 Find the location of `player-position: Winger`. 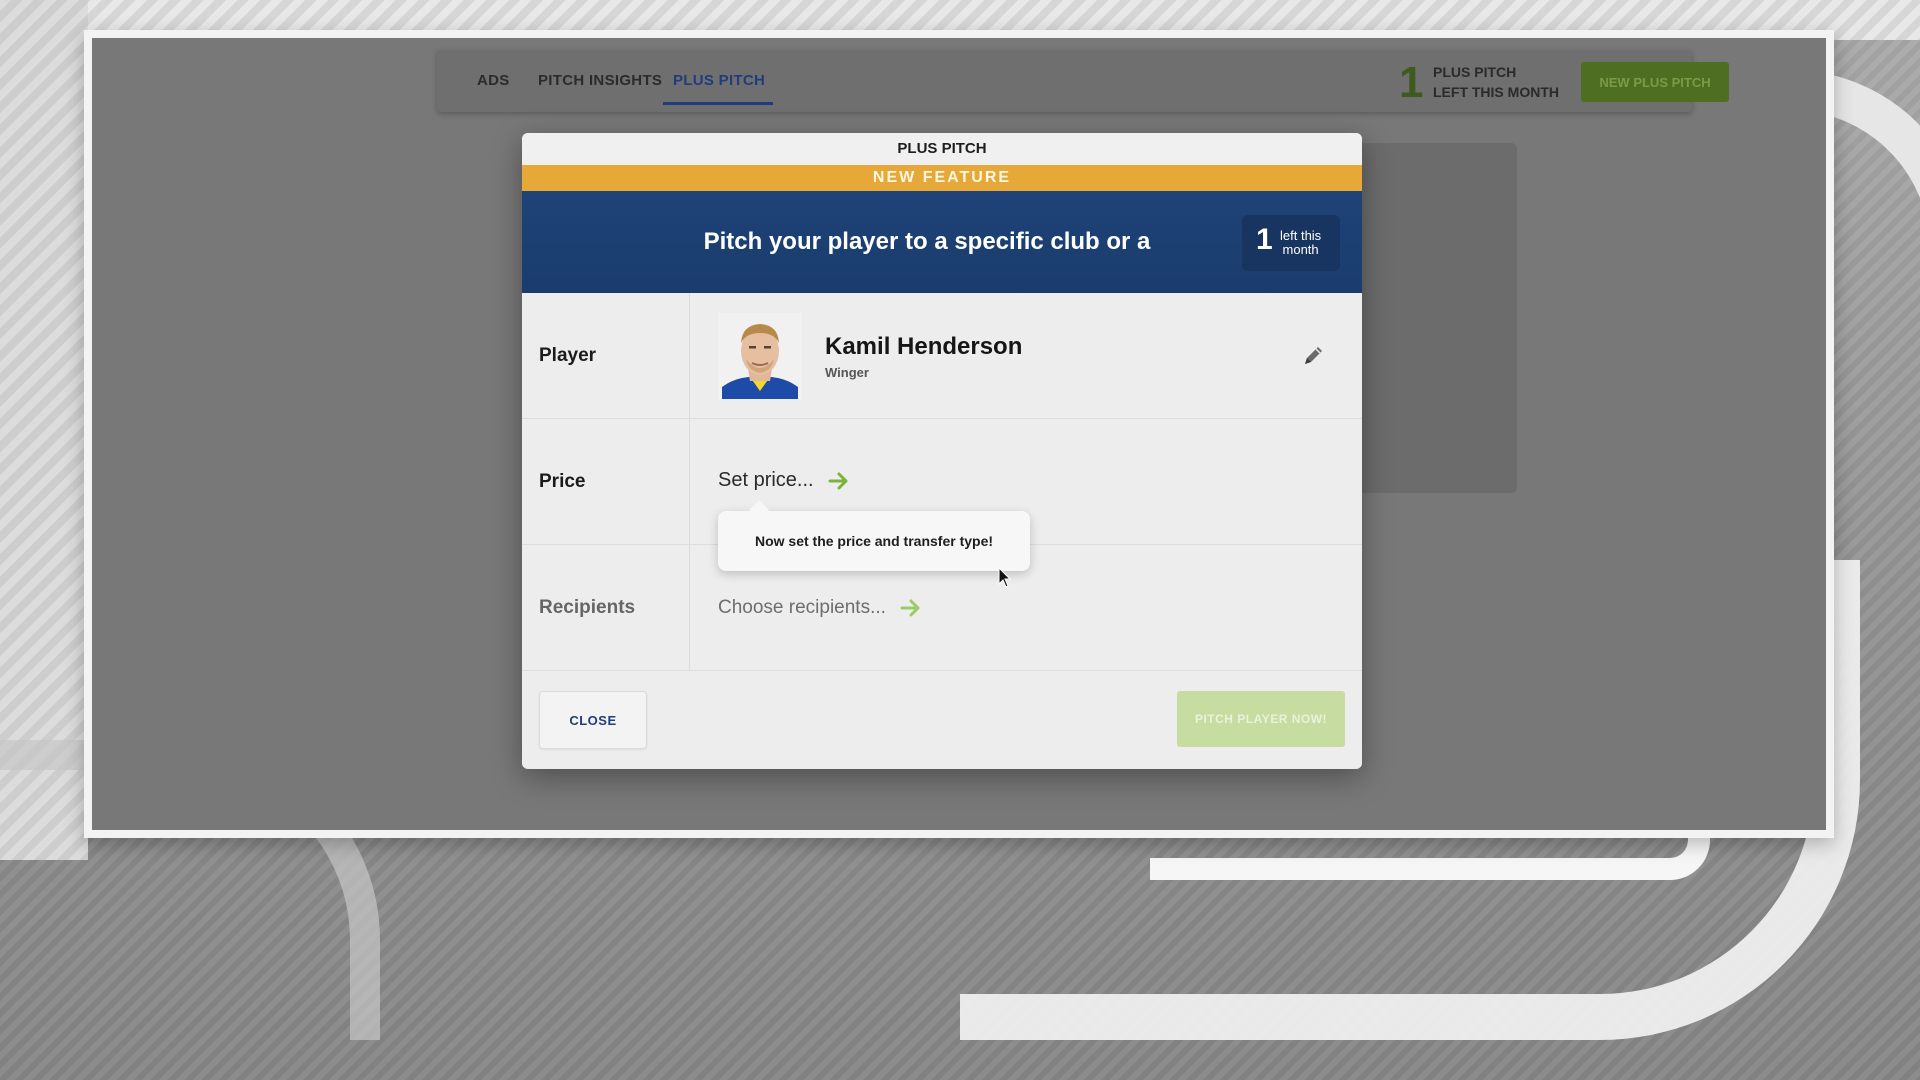

player-position: Winger is located at coordinates (847, 372).